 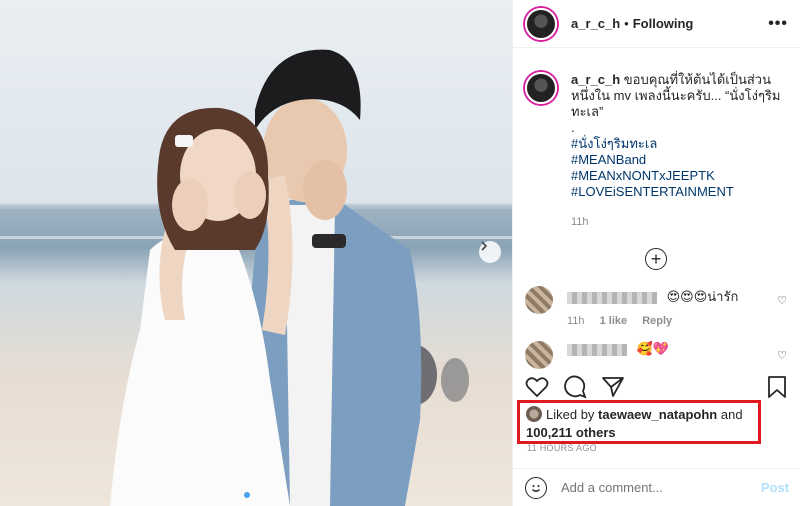 I want to click on comment-text: 😍😍😍น่ารัก, so click(x=702, y=296).